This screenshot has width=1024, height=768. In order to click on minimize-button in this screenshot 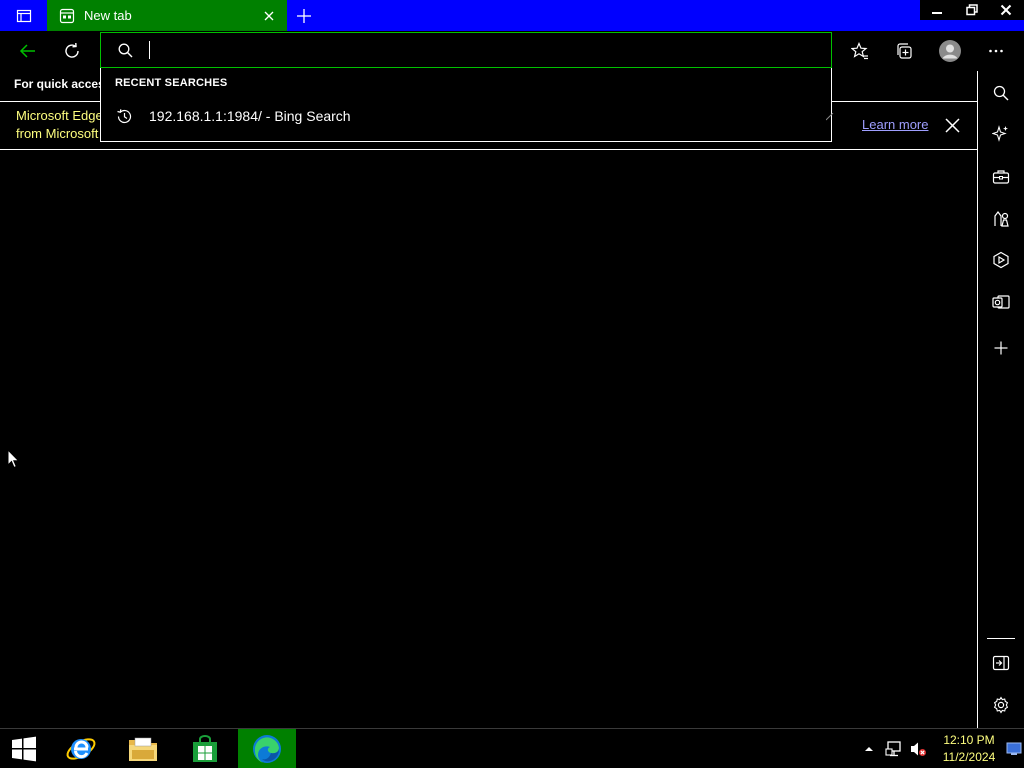, I will do `click(937, 10)`.